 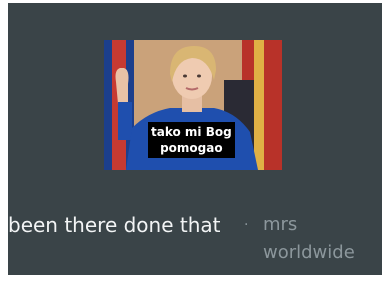 I want to click on image-caption: tako mi Bog pomogao, so click(x=191, y=140).